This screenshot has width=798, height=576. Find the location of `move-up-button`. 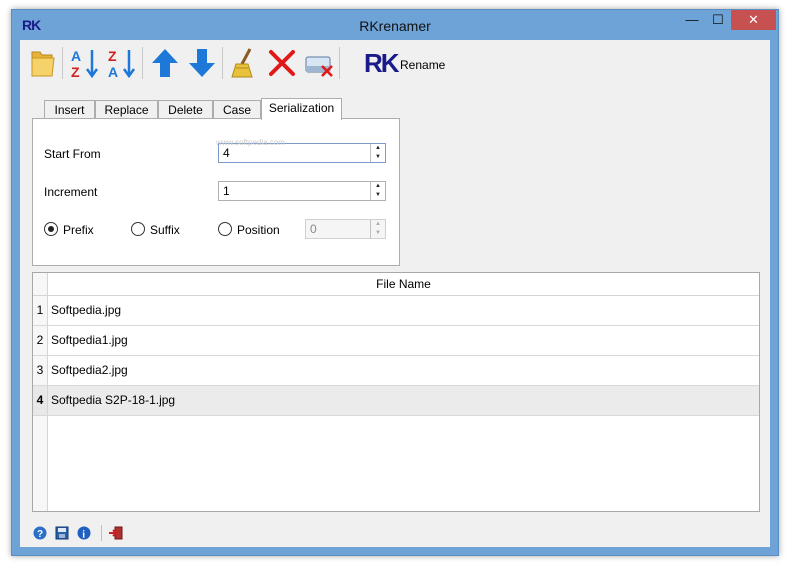

move-up-button is located at coordinates (165, 63).